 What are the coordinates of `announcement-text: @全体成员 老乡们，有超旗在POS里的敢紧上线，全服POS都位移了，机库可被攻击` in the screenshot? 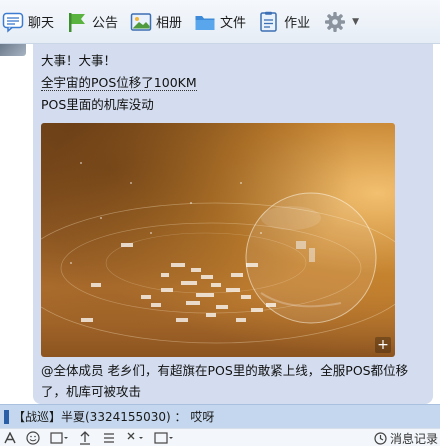 It's located at (225, 381).